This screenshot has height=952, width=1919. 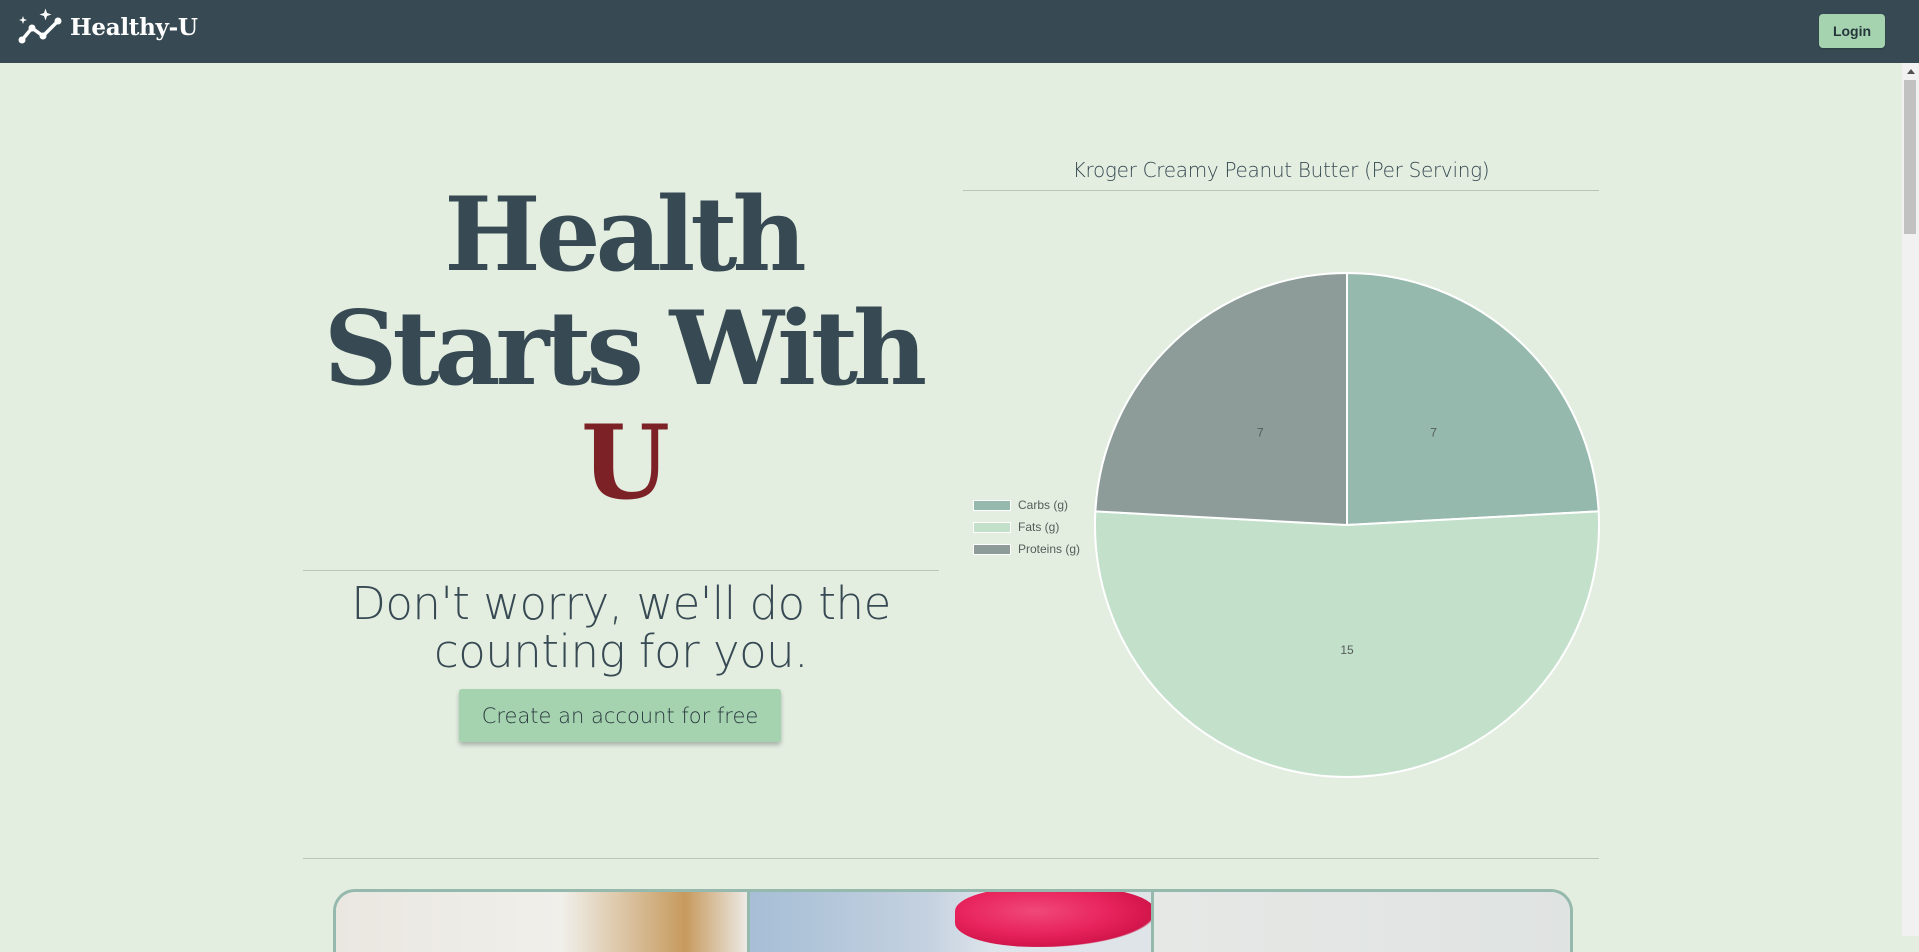 I want to click on pie-slice-proteins-g, so click(x=1221, y=399).